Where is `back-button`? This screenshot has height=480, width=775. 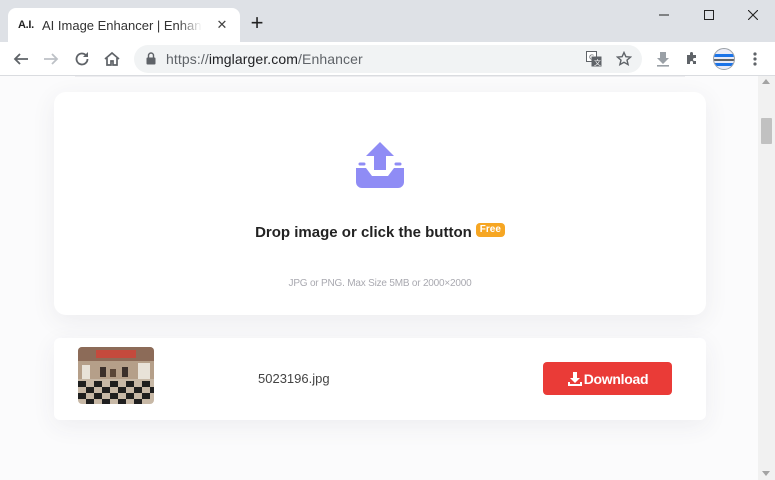 back-button is located at coordinates (21, 59).